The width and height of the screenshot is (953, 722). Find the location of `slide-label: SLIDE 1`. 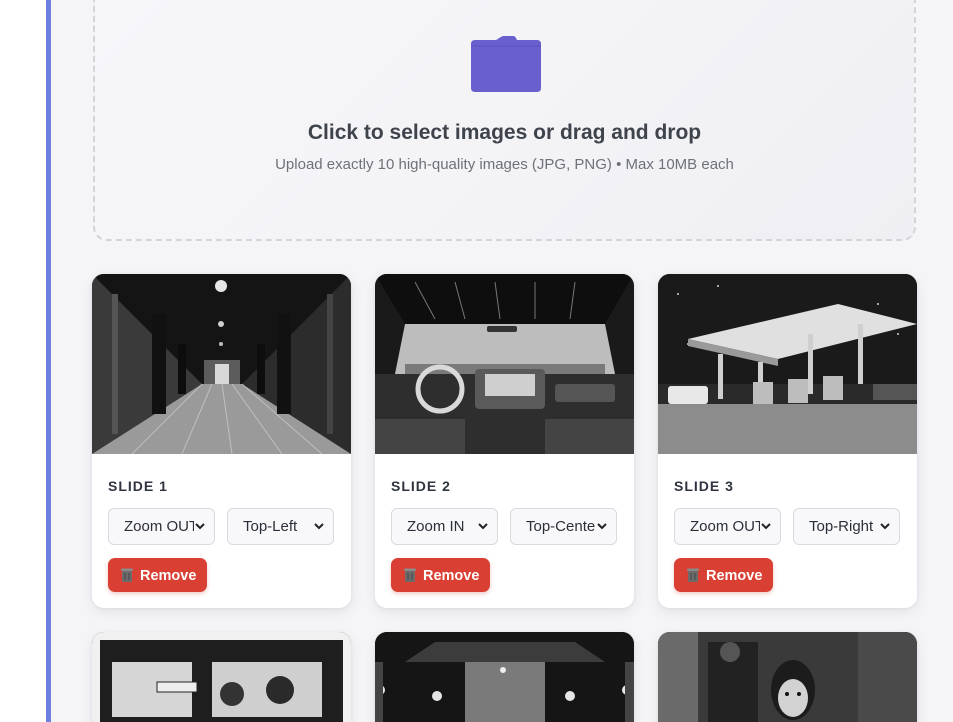

slide-label: SLIDE 1 is located at coordinates (138, 486).